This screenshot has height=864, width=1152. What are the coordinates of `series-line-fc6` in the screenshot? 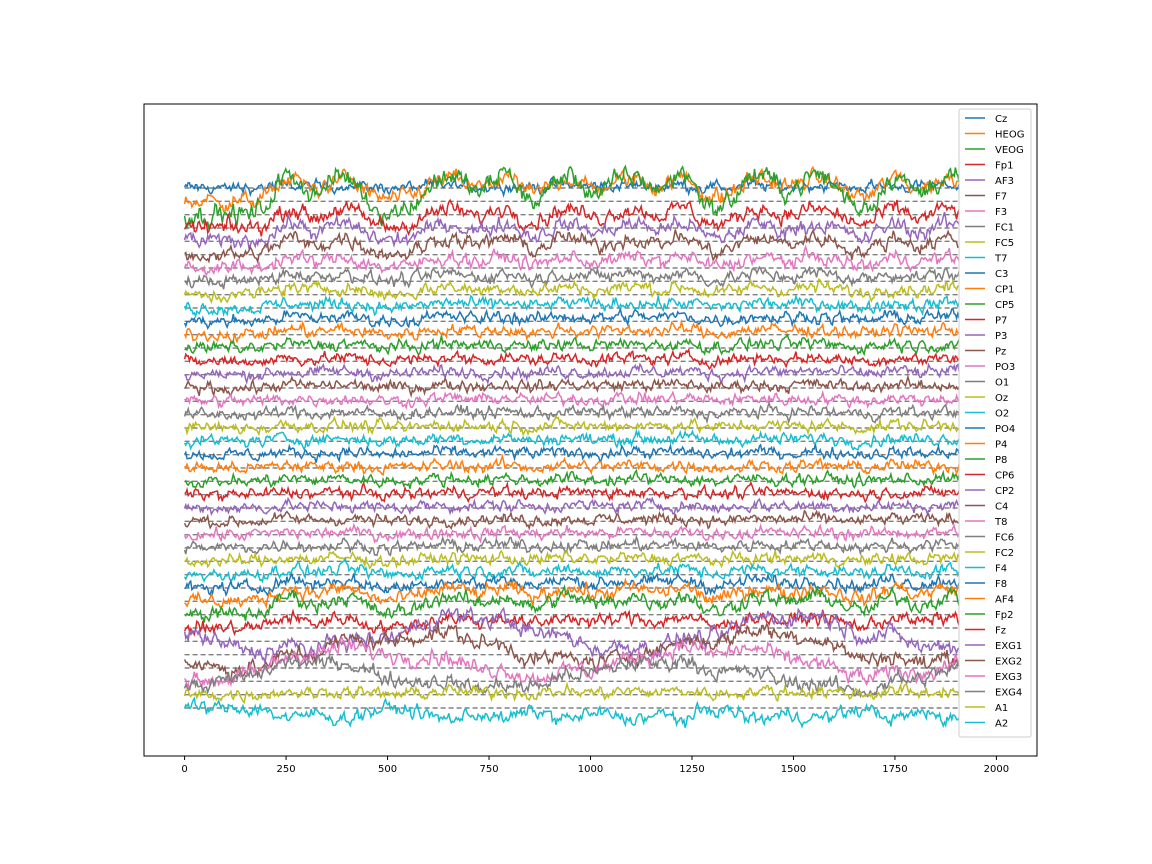 It's located at (571, 545).